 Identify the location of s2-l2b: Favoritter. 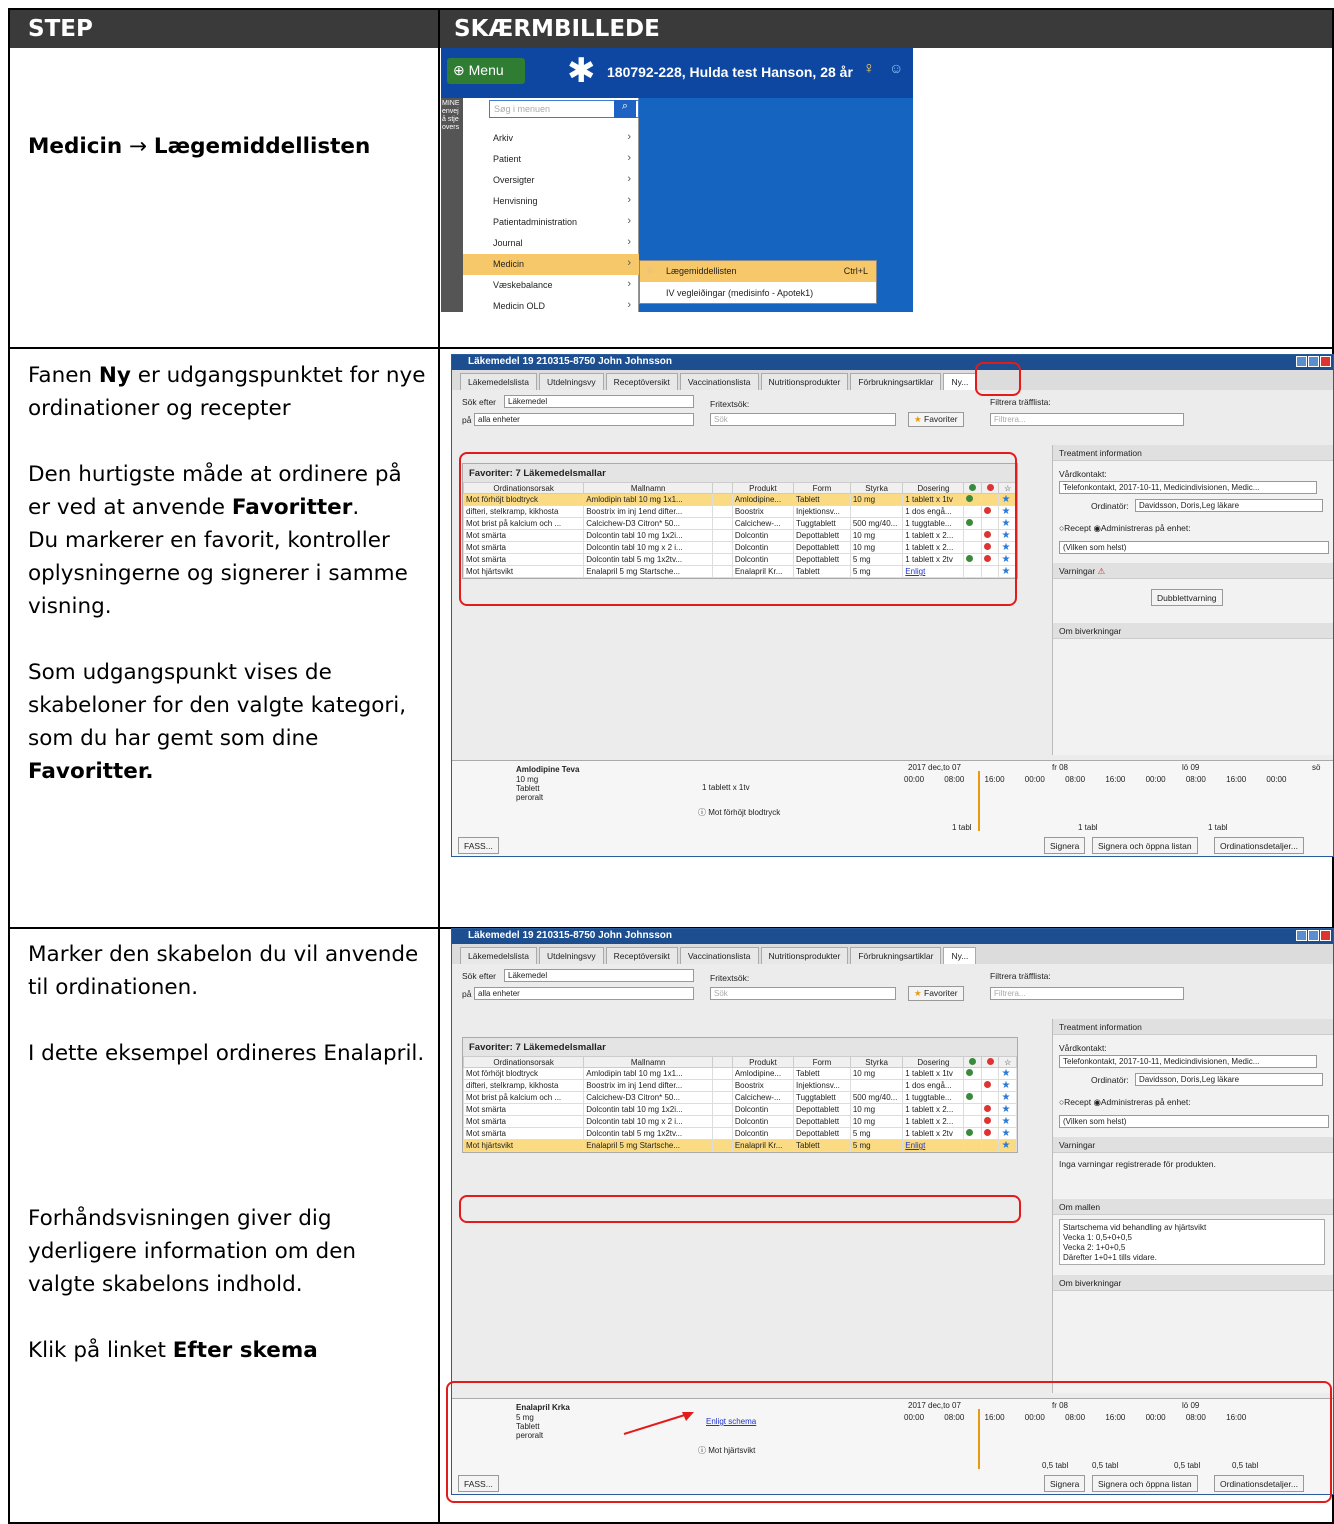
(292, 507).